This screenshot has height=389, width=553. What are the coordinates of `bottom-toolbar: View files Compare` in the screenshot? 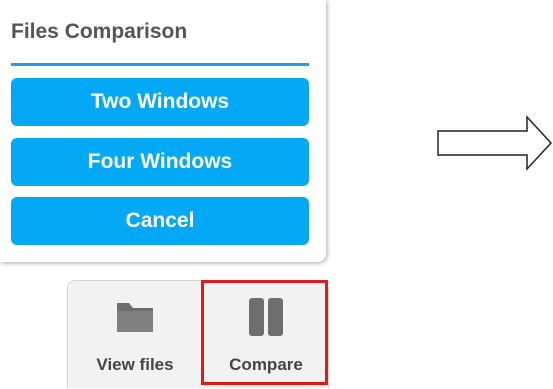 It's located at (198, 334).